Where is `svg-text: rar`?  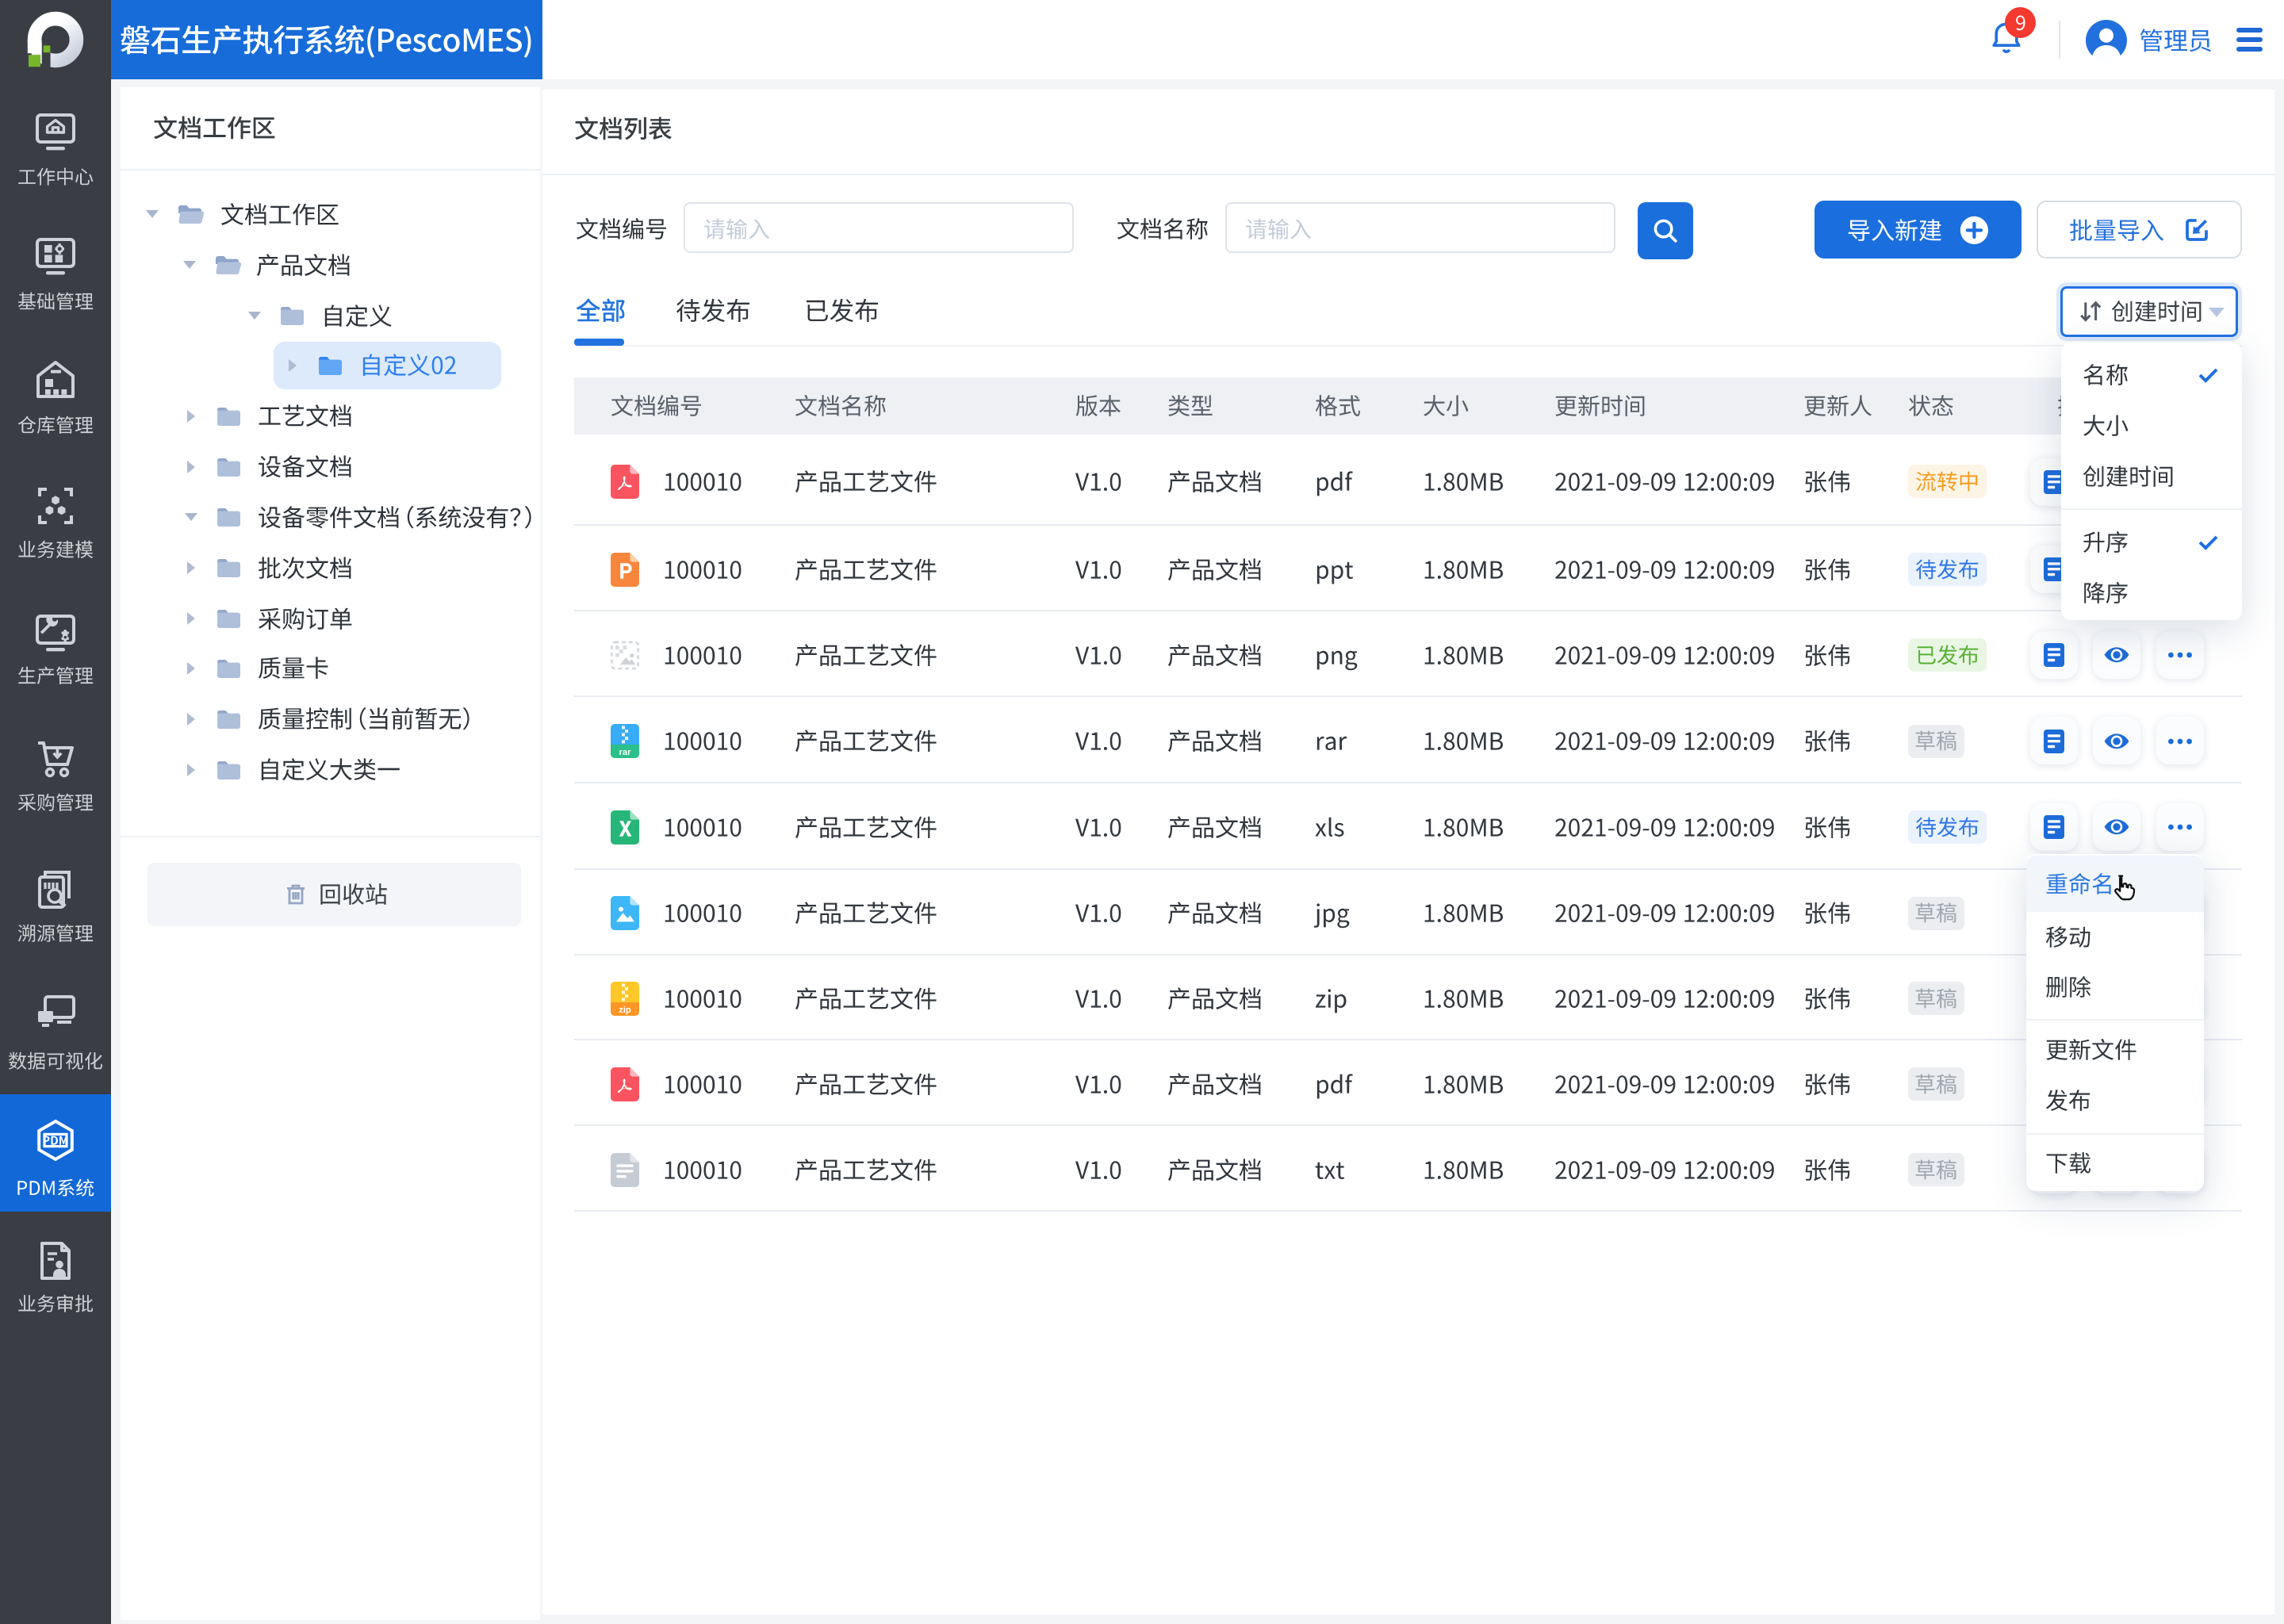
svg-text: rar is located at coordinates (625, 752).